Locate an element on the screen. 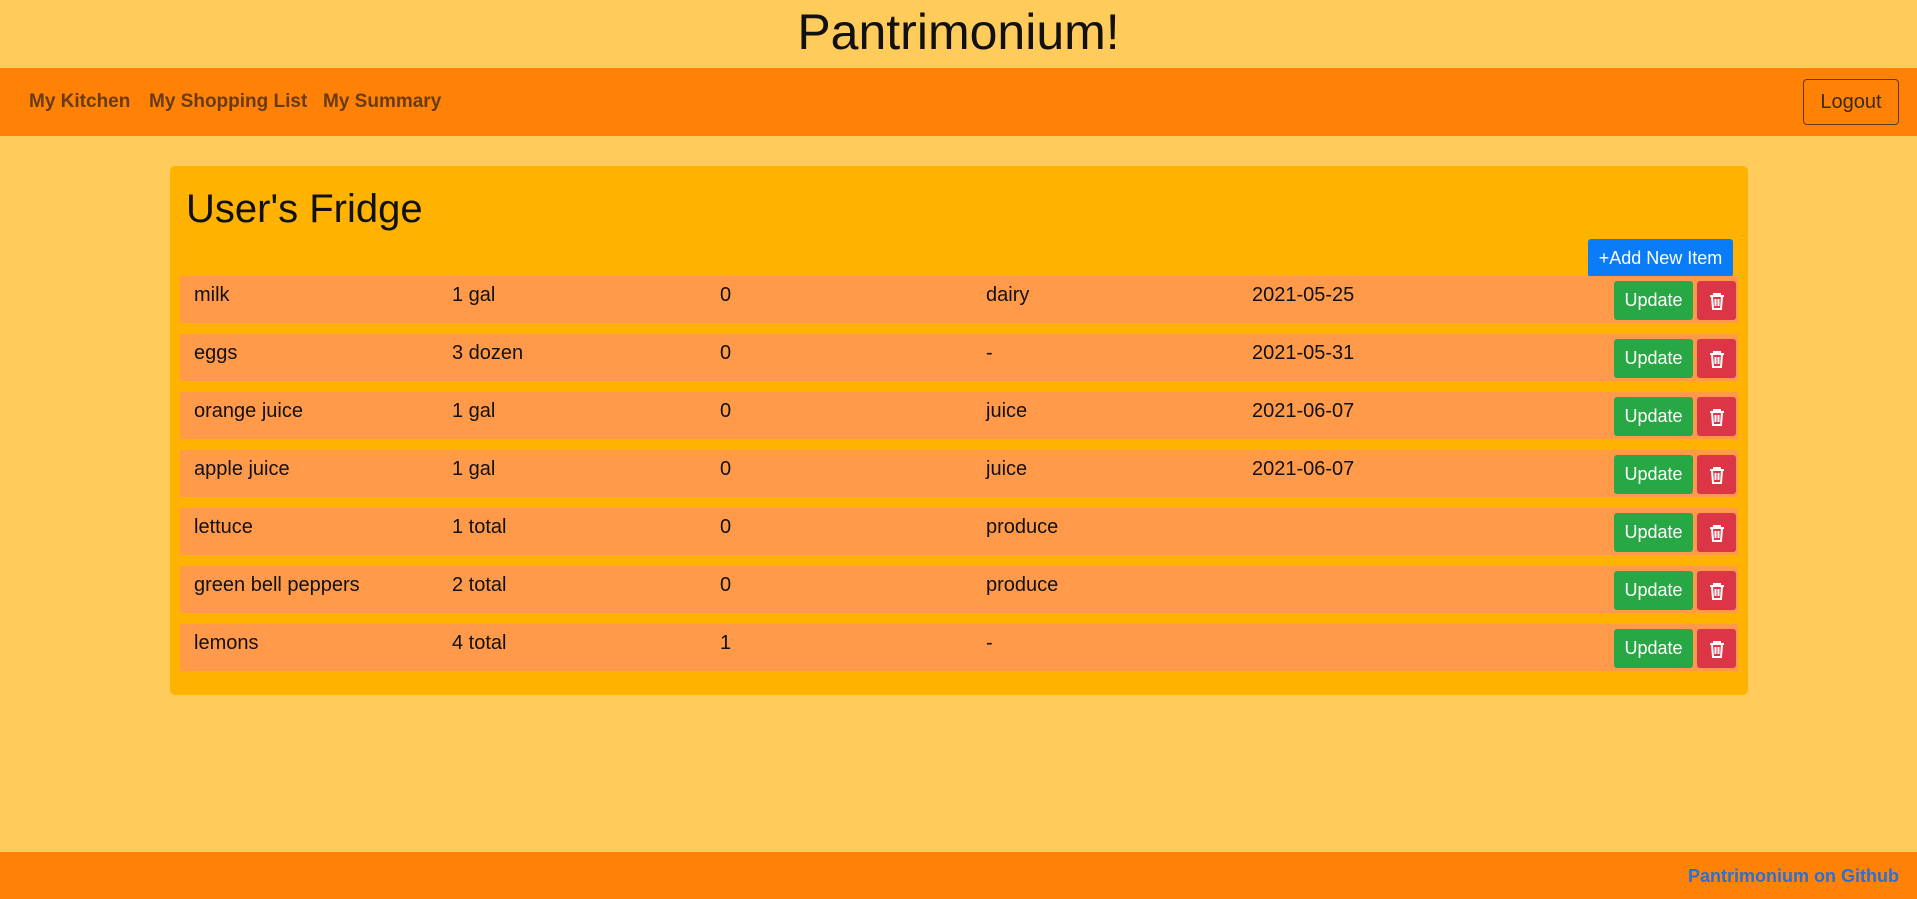 Image resolution: width=1917 pixels, height=899 pixels. item-expiration: 2021-05-25 is located at coordinates (1303, 295).